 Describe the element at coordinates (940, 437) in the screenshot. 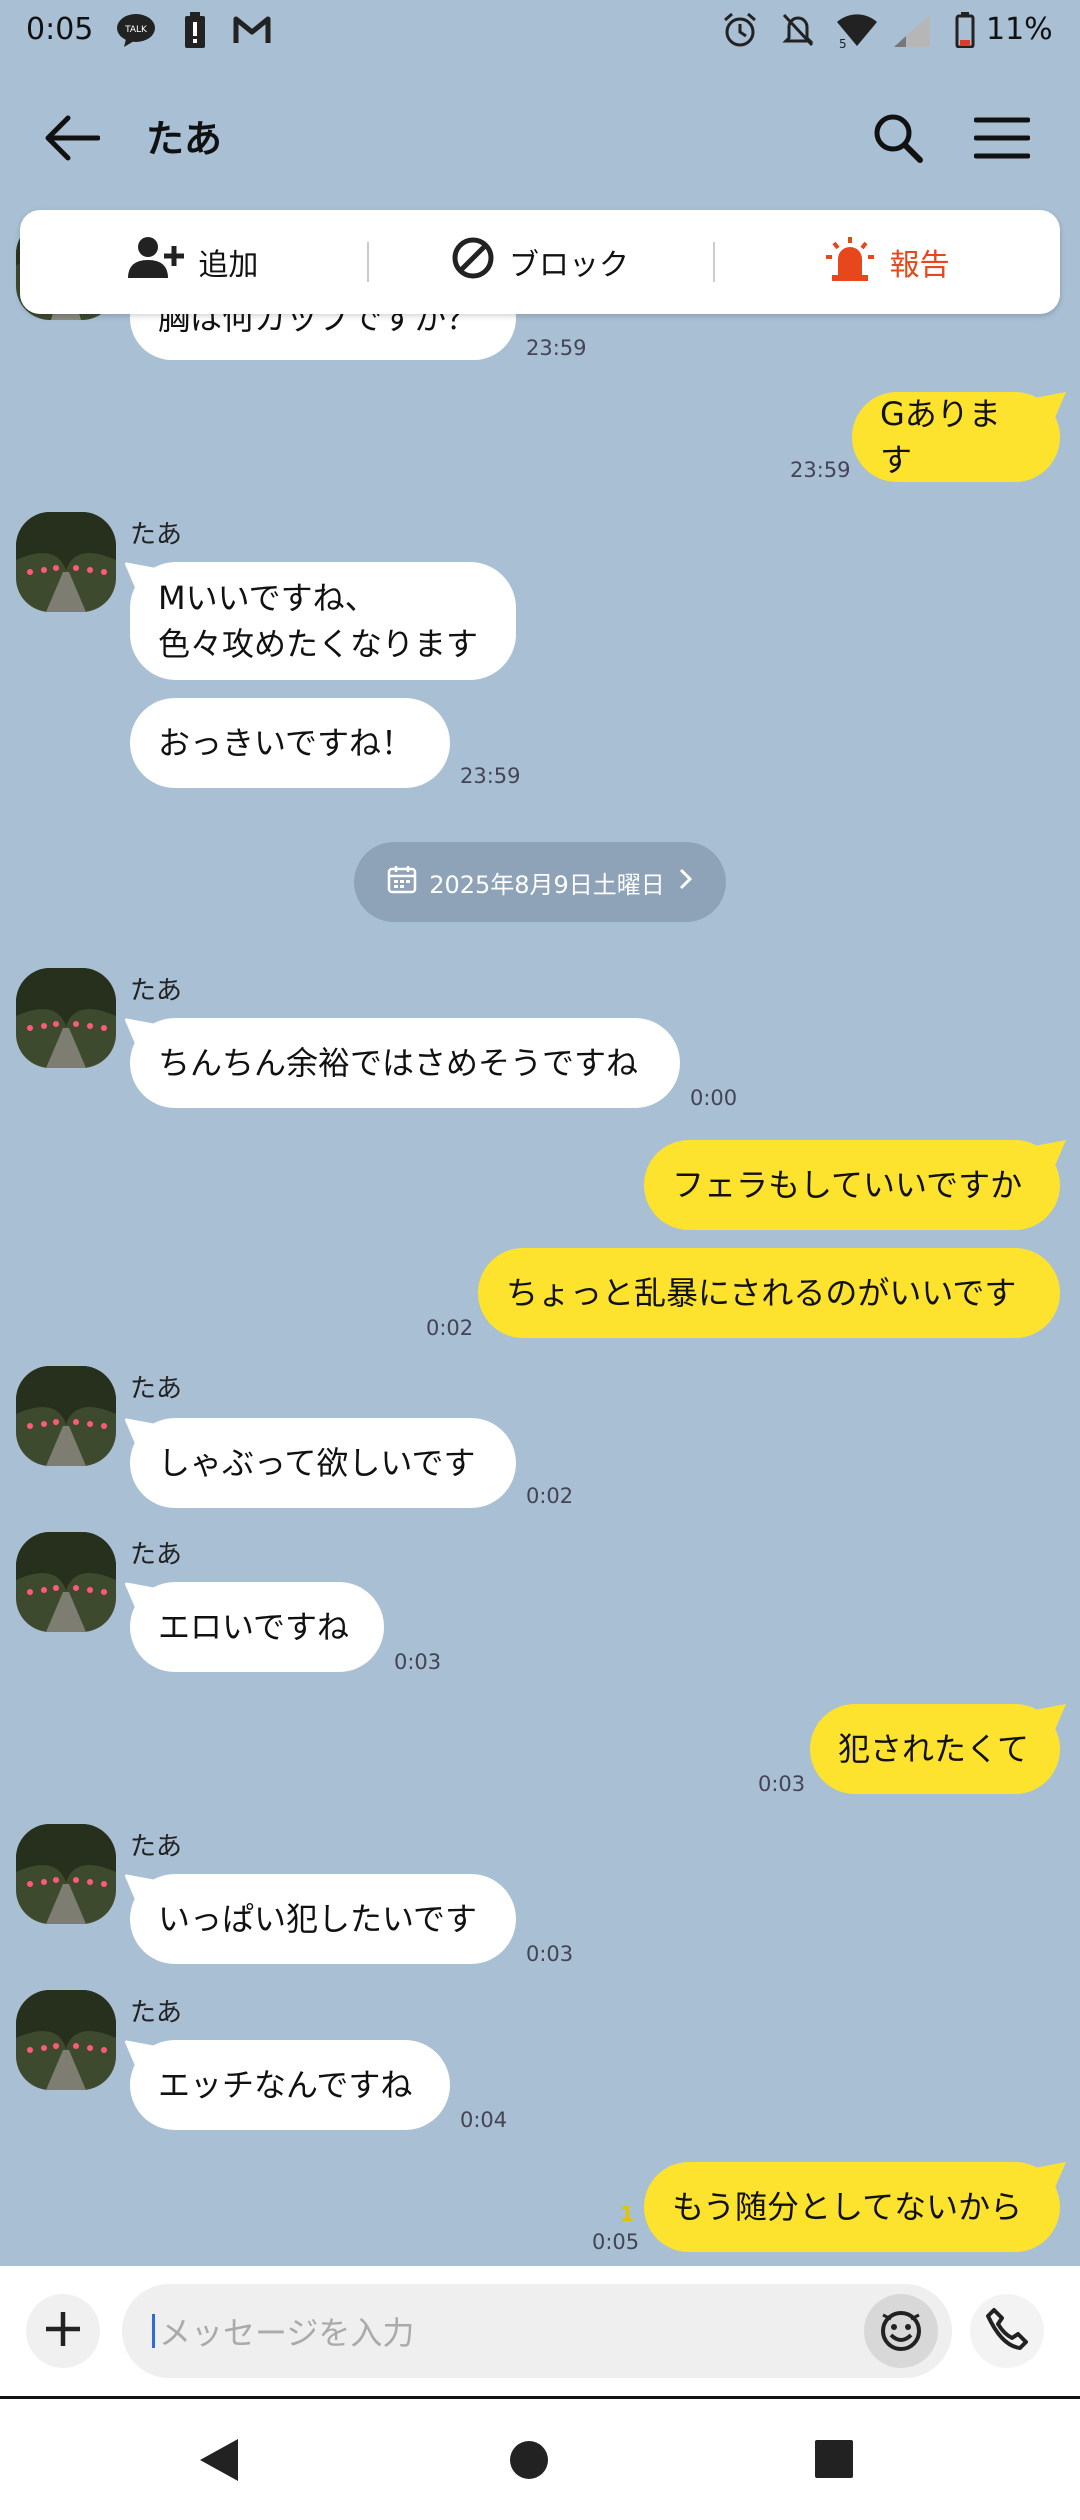

I see `message-text: Gあります` at that location.